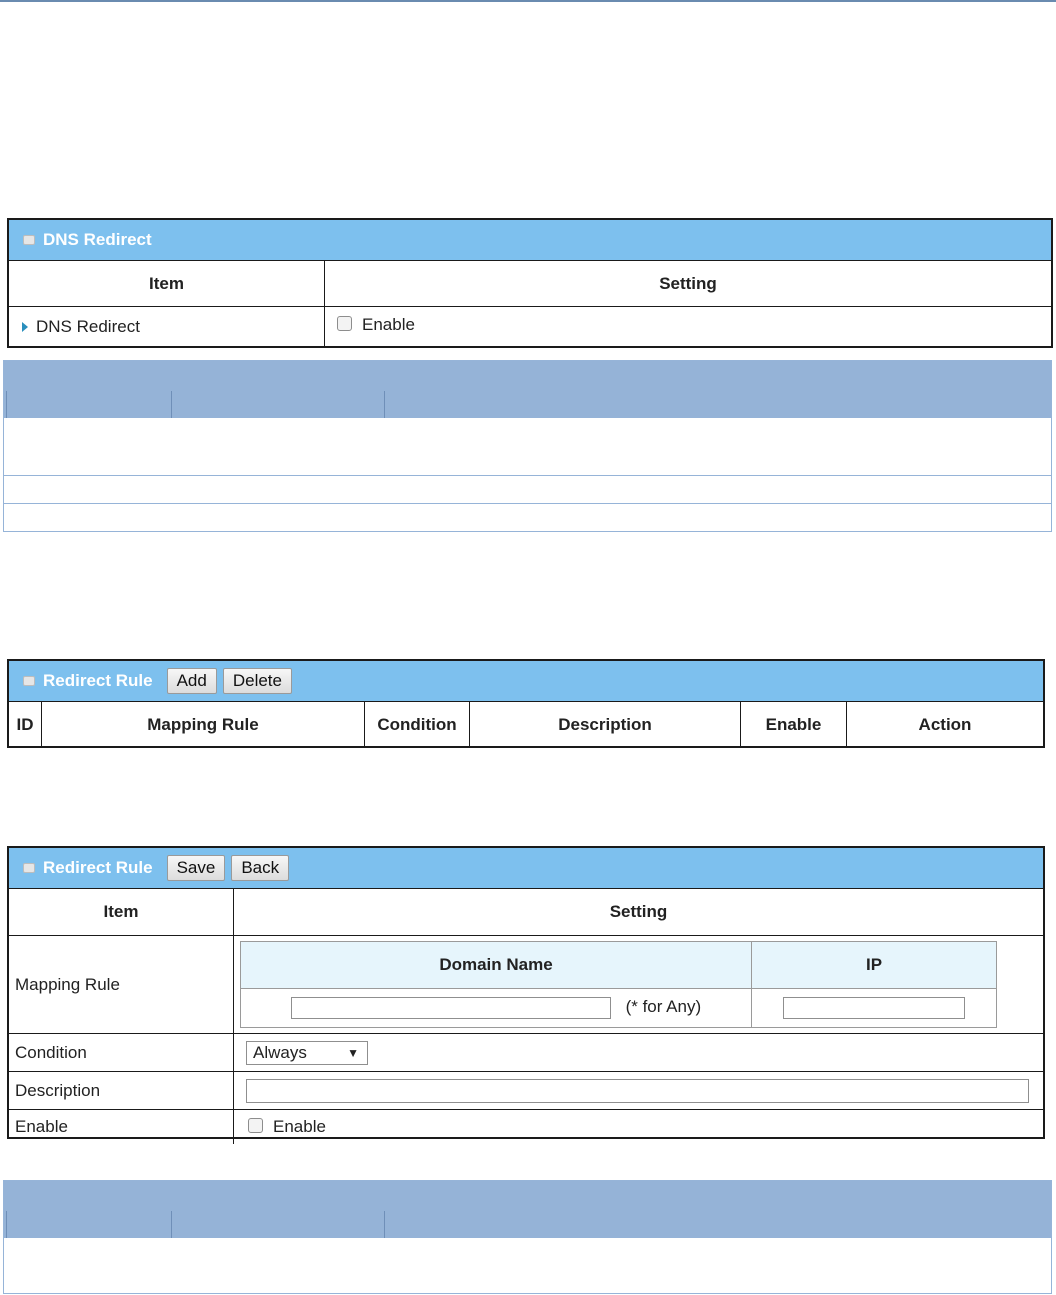  What do you see at coordinates (257, 681) in the screenshot?
I see `delete-button: Delete` at bounding box center [257, 681].